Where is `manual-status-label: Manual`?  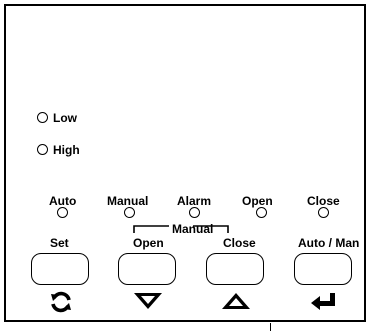
manual-status-label: Manual is located at coordinates (128, 201).